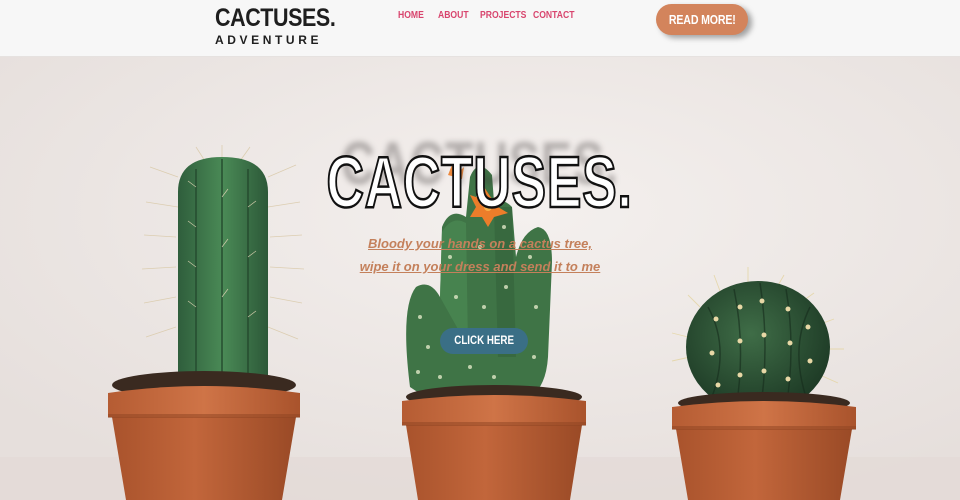 The width and height of the screenshot is (960, 500). What do you see at coordinates (204, 435) in the screenshot?
I see `left-pot` at bounding box center [204, 435].